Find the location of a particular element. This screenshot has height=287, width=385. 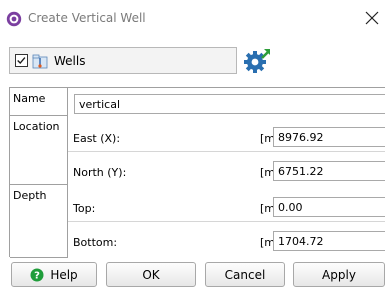

gear-with-arrow-icon is located at coordinates (257, 60).